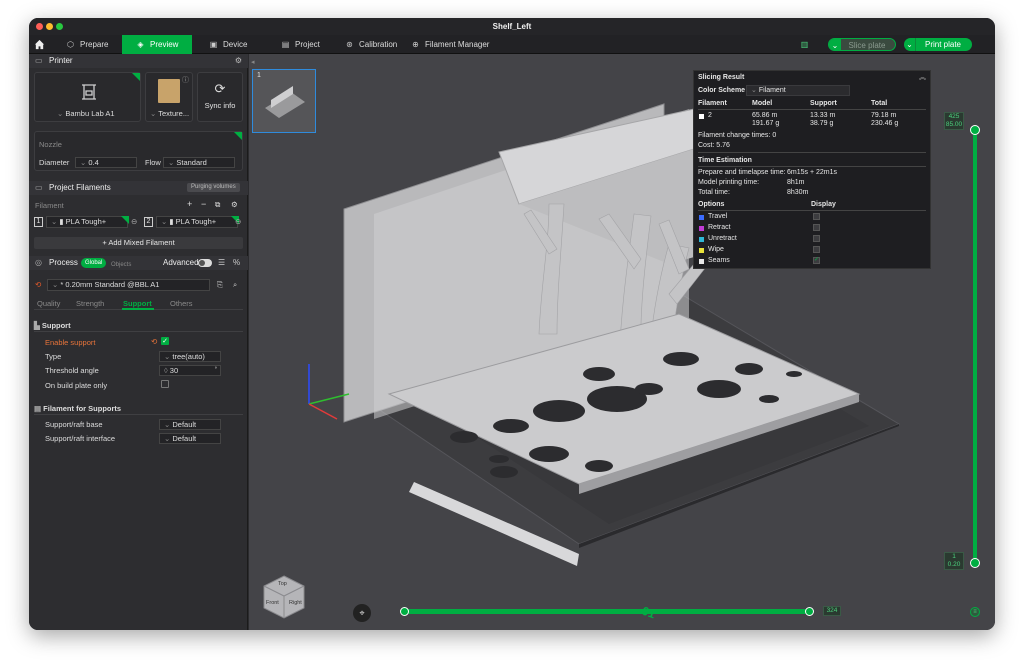 The height and width of the screenshot is (668, 1024). I want to click on threshold-angle-input: ◊ 30 °, so click(190, 370).